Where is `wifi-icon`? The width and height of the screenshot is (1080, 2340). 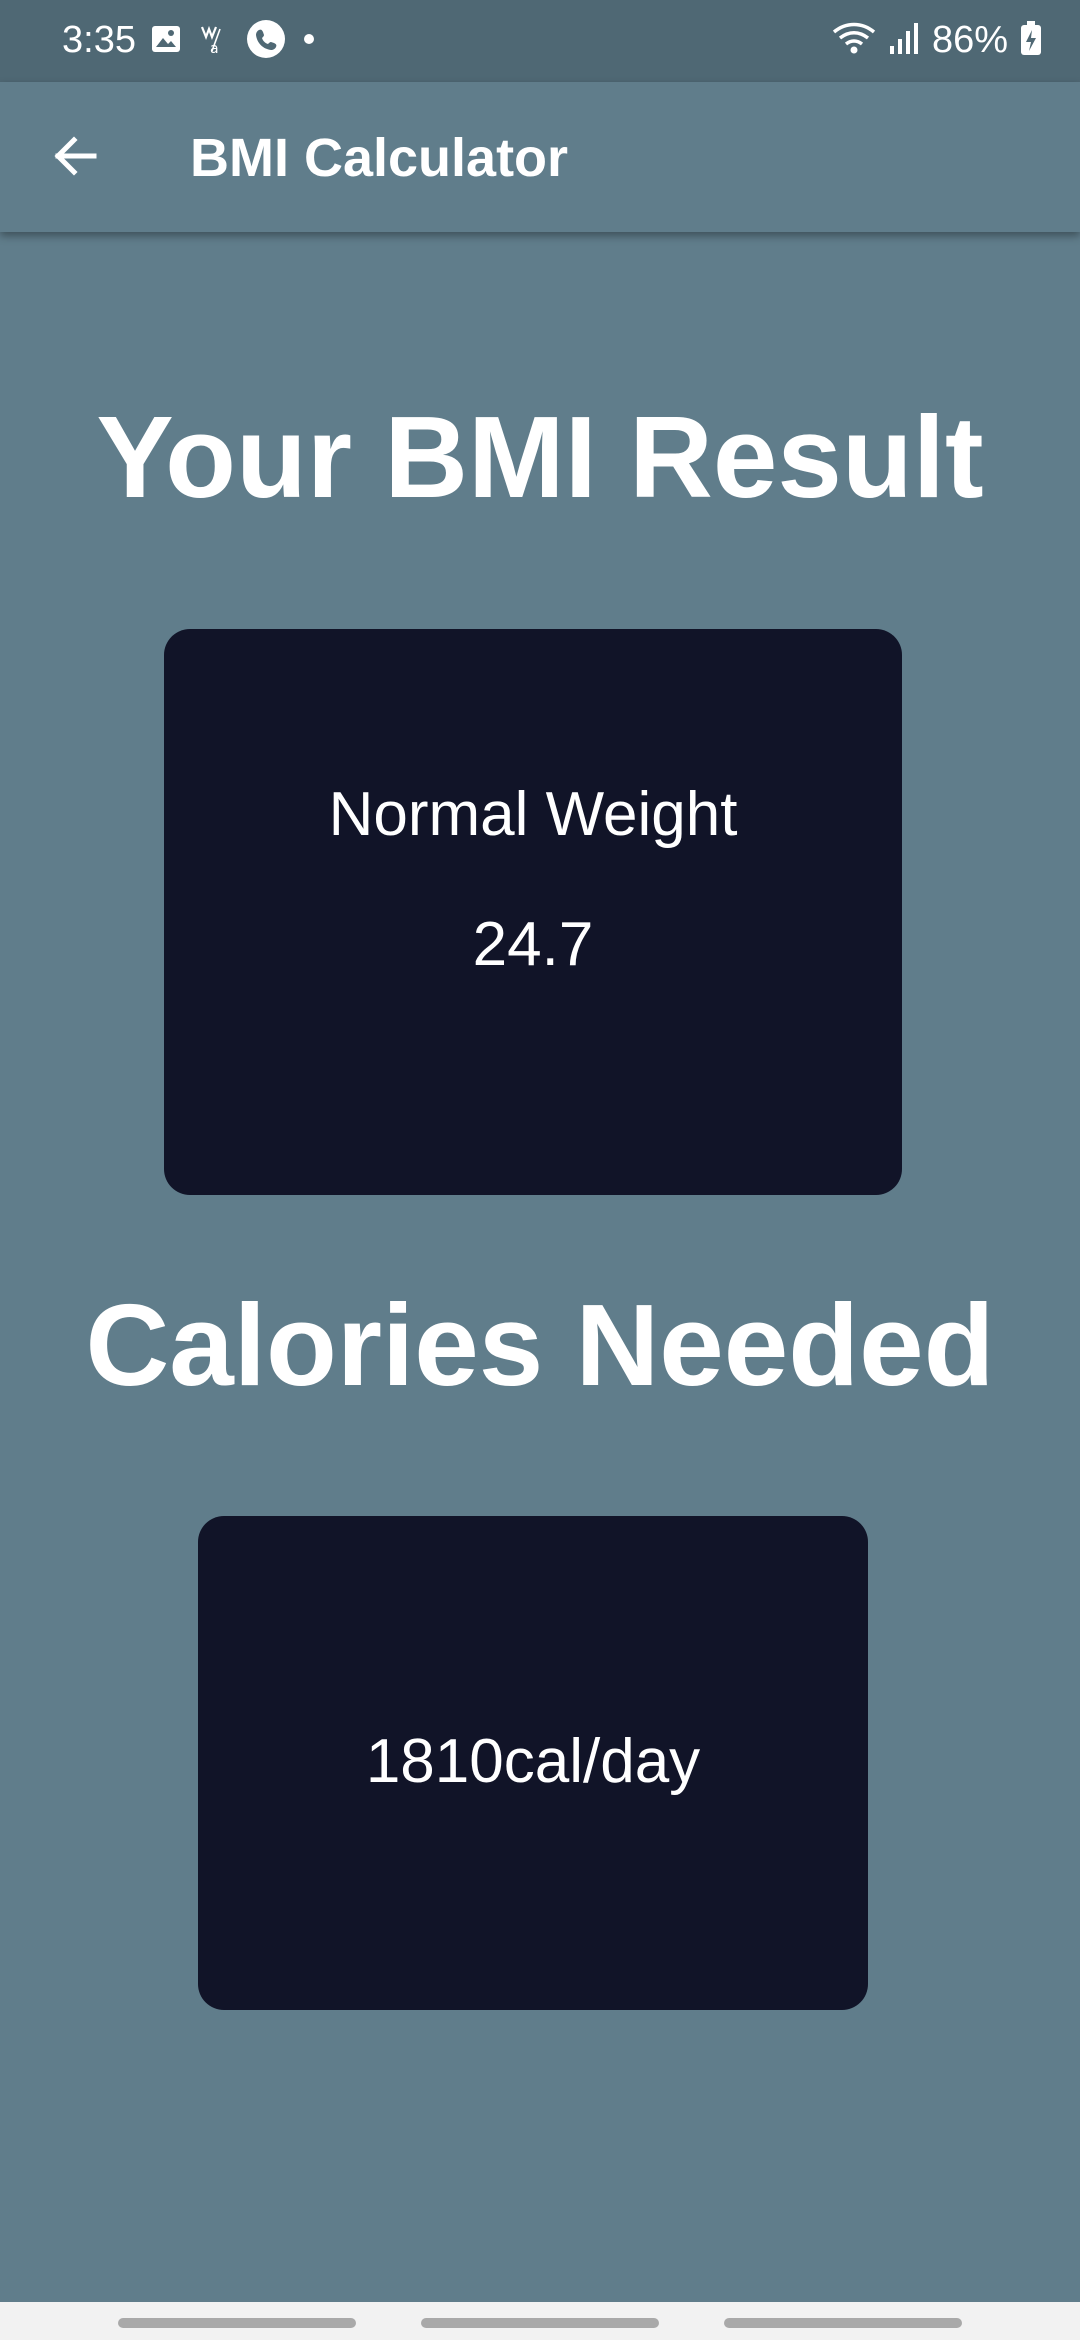
wifi-icon is located at coordinates (854, 40).